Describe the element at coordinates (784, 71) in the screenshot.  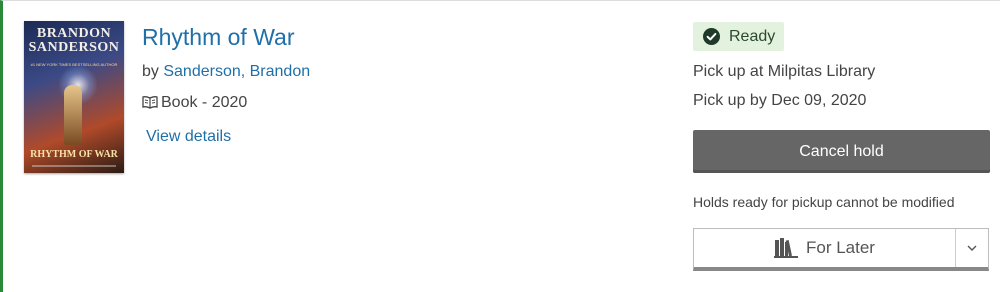
I see `pickup-location: Pick up at Milpitas Library` at that location.